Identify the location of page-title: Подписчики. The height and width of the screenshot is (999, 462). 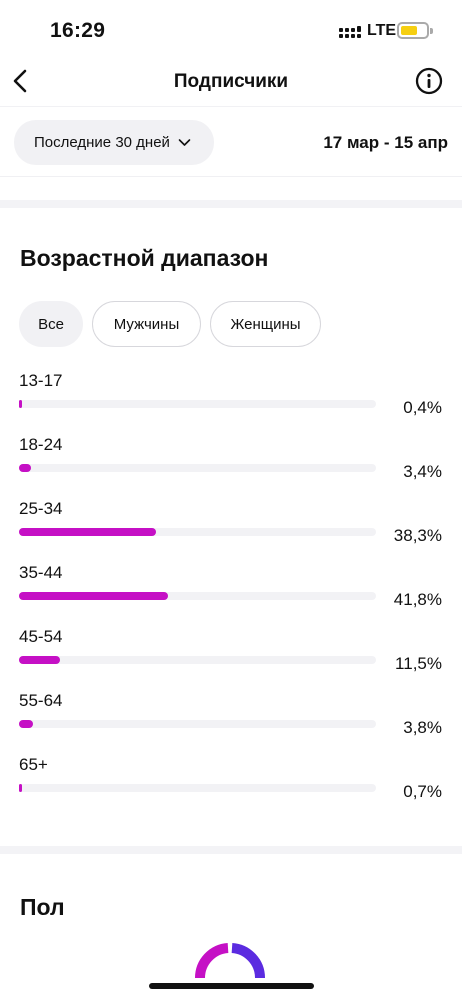
(231, 81).